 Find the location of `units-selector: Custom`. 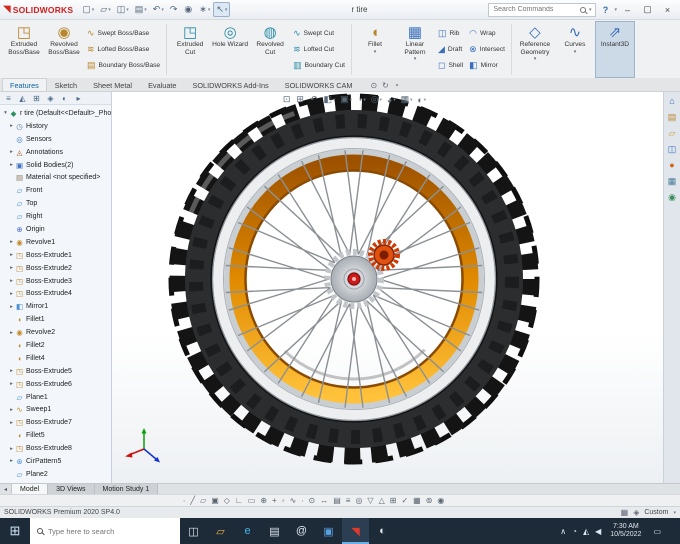

units-selector: Custom is located at coordinates (656, 512).